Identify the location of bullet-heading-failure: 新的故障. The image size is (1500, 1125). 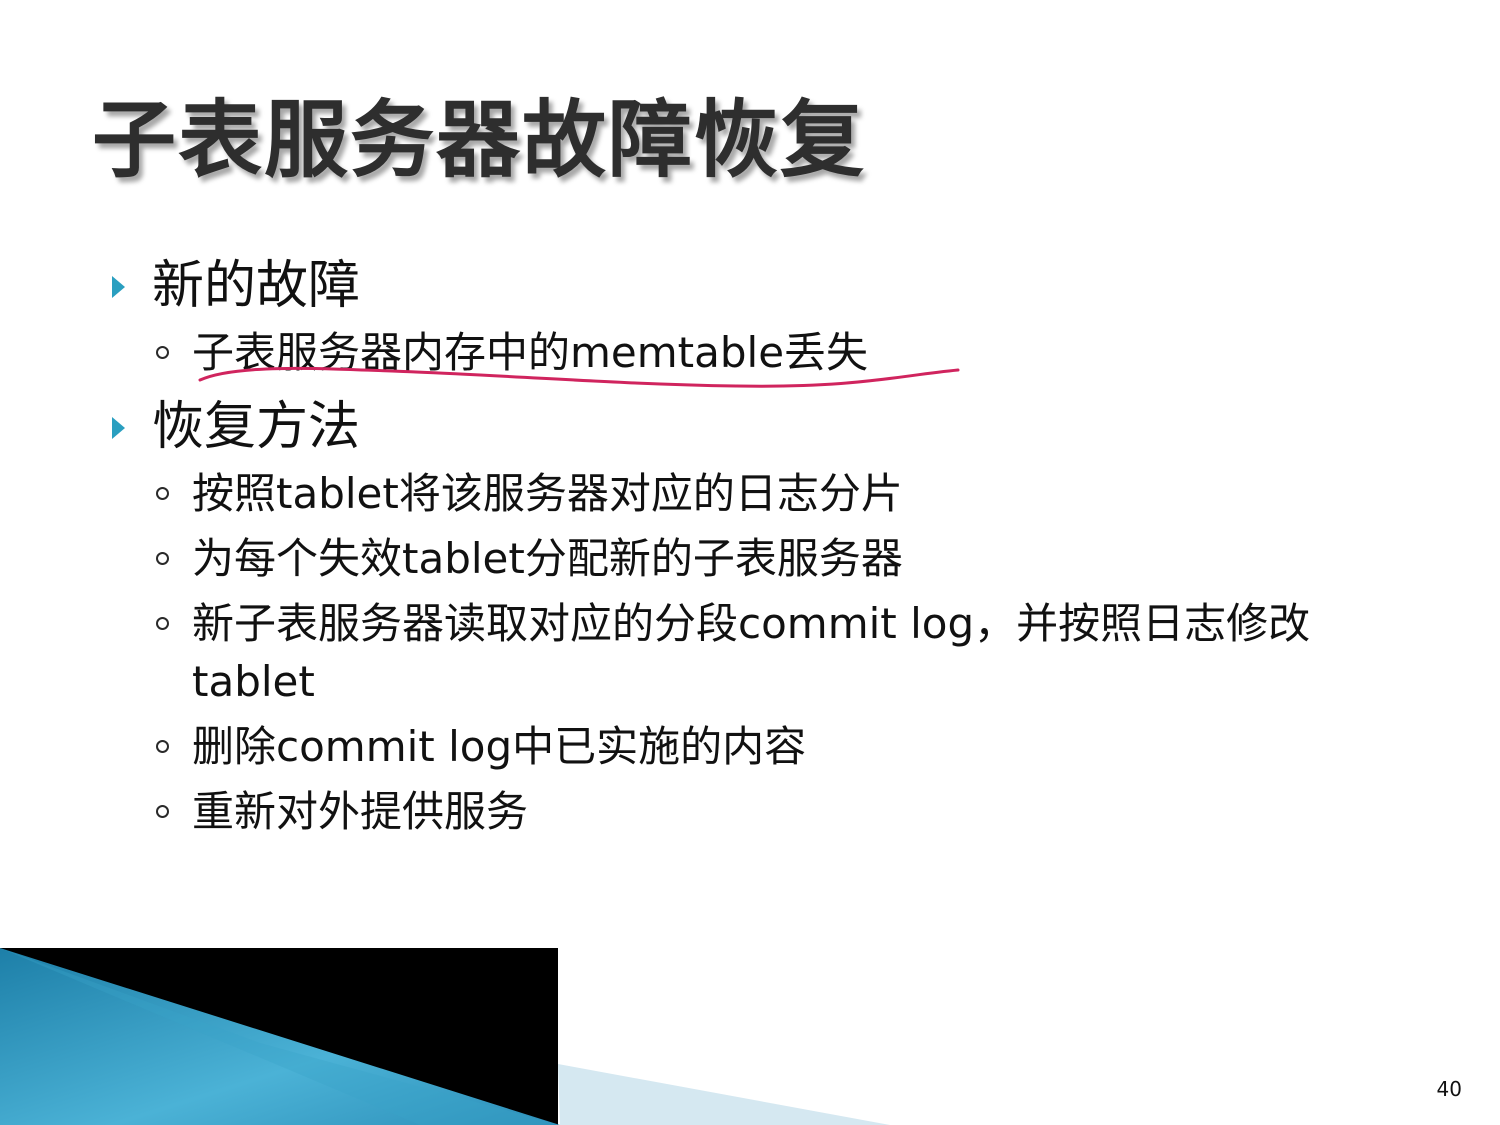
(758, 286).